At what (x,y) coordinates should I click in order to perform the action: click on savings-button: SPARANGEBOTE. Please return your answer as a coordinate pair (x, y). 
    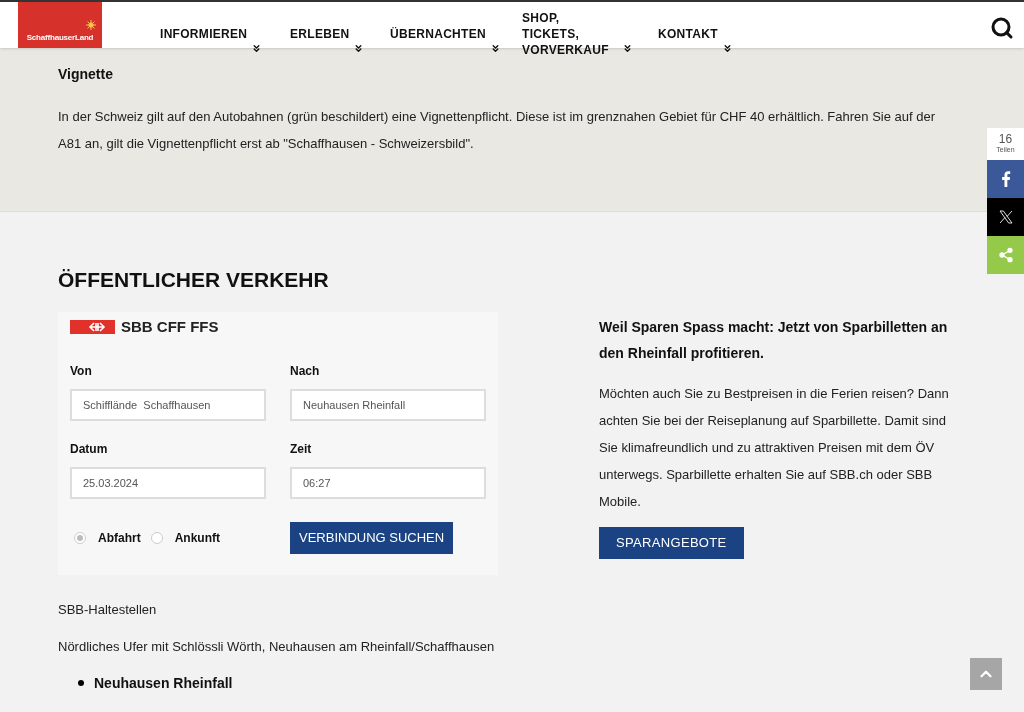
    Looking at the image, I should click on (671, 542).